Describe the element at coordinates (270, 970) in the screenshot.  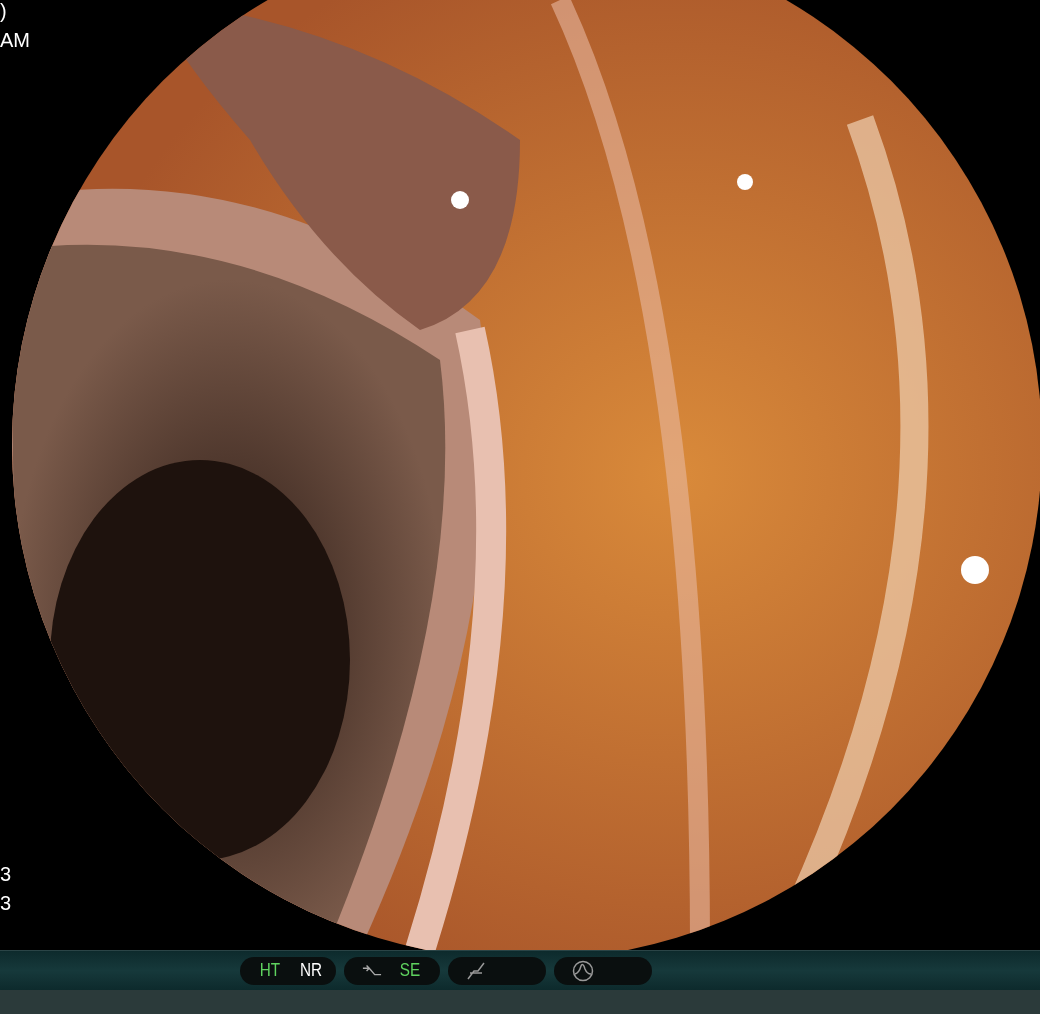
I see `status-label: HT` at that location.